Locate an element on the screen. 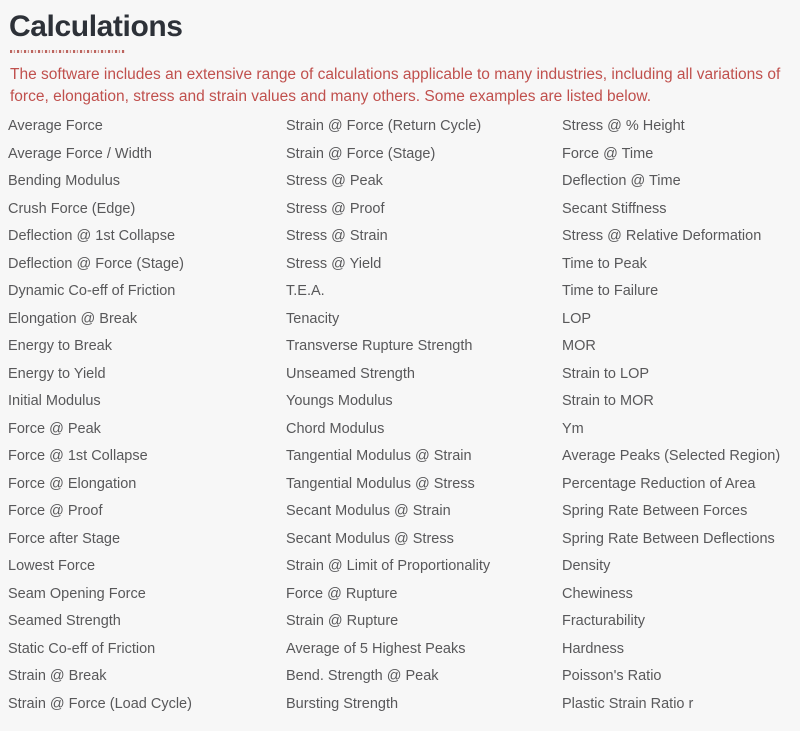 The image size is (800, 731). calculation-item: Force @ 1st Collapse is located at coordinates (78, 456).